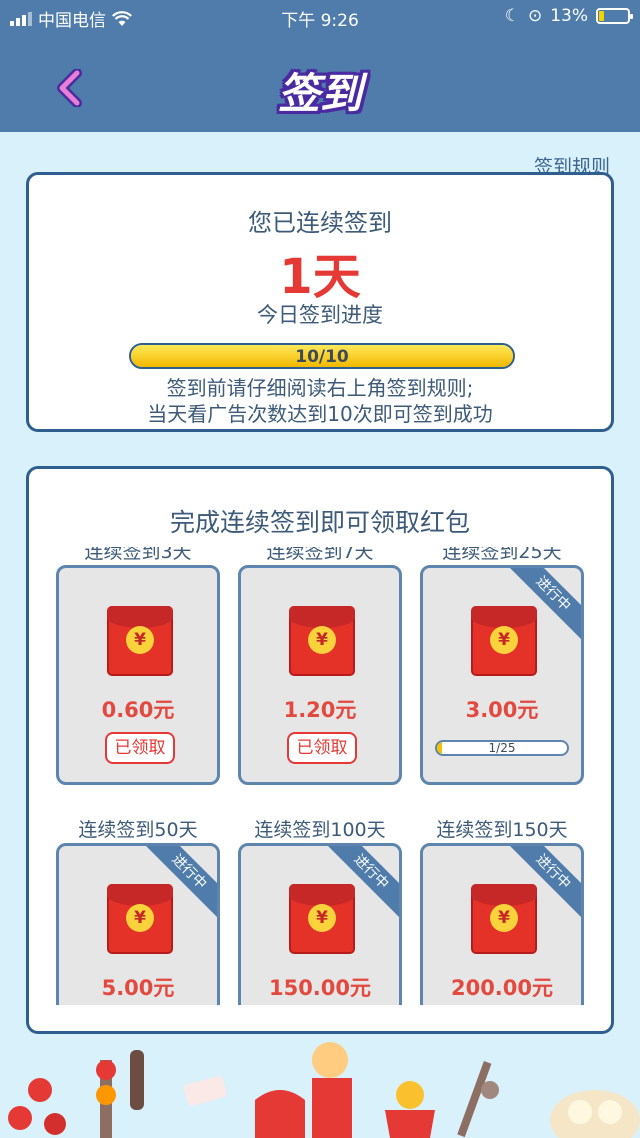 This screenshot has height=1138, width=640. Describe the element at coordinates (138, 710) in the screenshot. I see `reward-amount: 0.60元` at that location.